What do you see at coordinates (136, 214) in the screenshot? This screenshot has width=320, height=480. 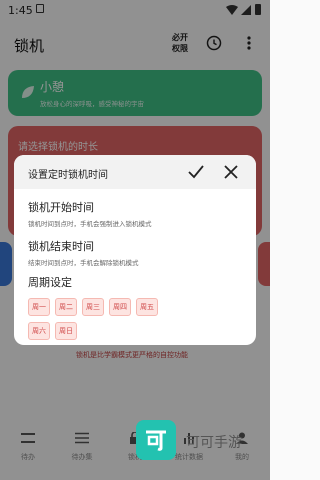 I see `start-time-row: 锁机开始时间 锁机时间到点时，手机会强制进入锁机模式` at bounding box center [136, 214].